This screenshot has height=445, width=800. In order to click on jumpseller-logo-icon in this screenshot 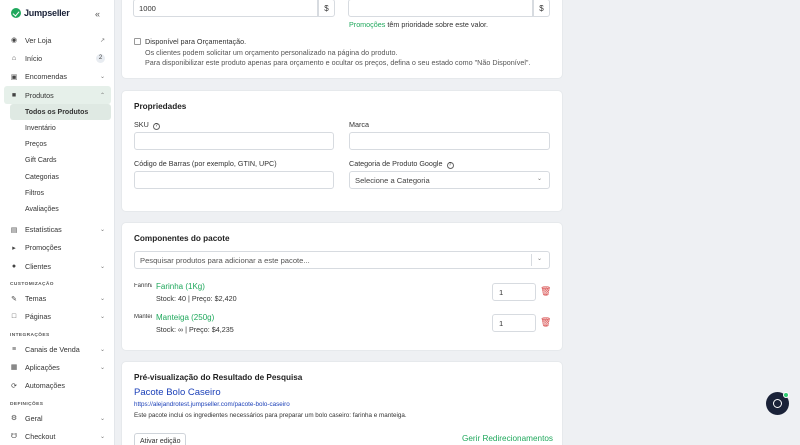, I will do `click(16, 13)`.